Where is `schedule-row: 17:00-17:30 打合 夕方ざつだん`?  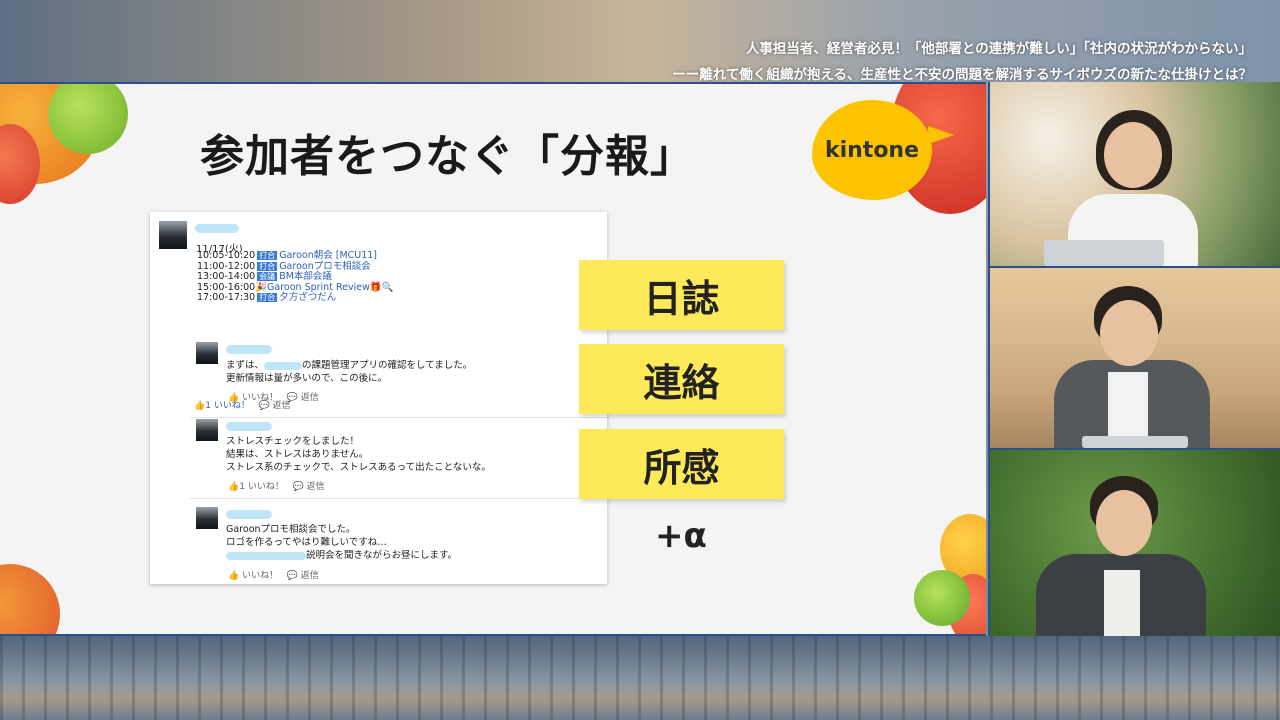 schedule-row: 17:00-17:30 打合 夕方ざつだん is located at coordinates (295, 298).